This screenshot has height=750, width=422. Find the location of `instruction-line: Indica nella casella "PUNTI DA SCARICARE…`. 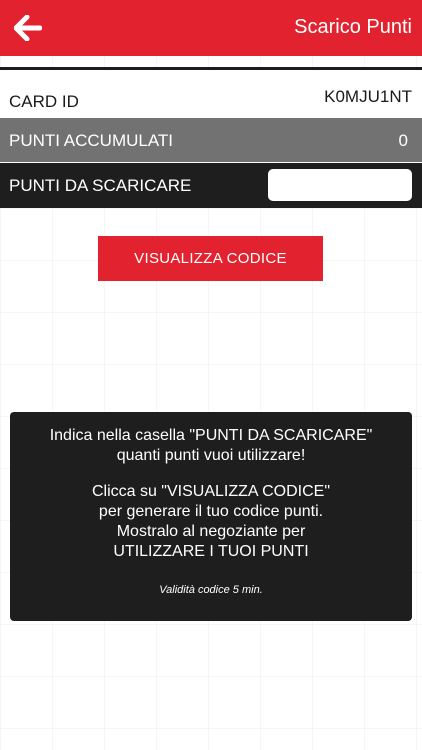

instruction-line: Indica nella casella "PUNTI DA SCARICARE… is located at coordinates (211, 435).